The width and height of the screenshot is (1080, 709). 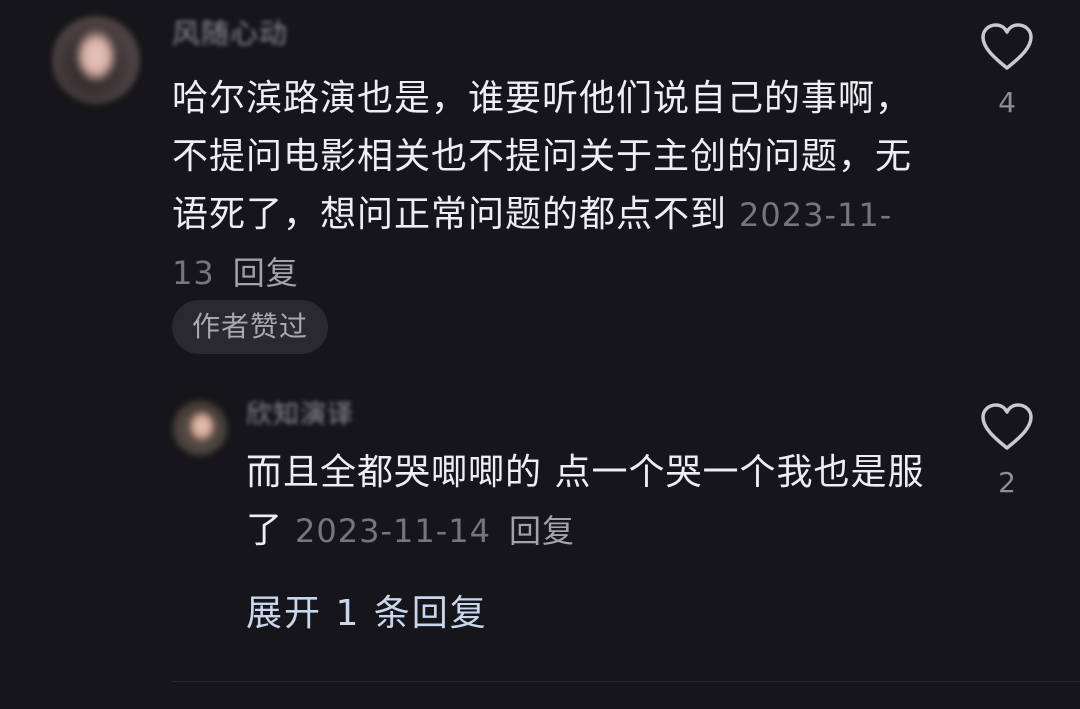 I want to click on reply-like-count: 2, so click(x=1007, y=482).